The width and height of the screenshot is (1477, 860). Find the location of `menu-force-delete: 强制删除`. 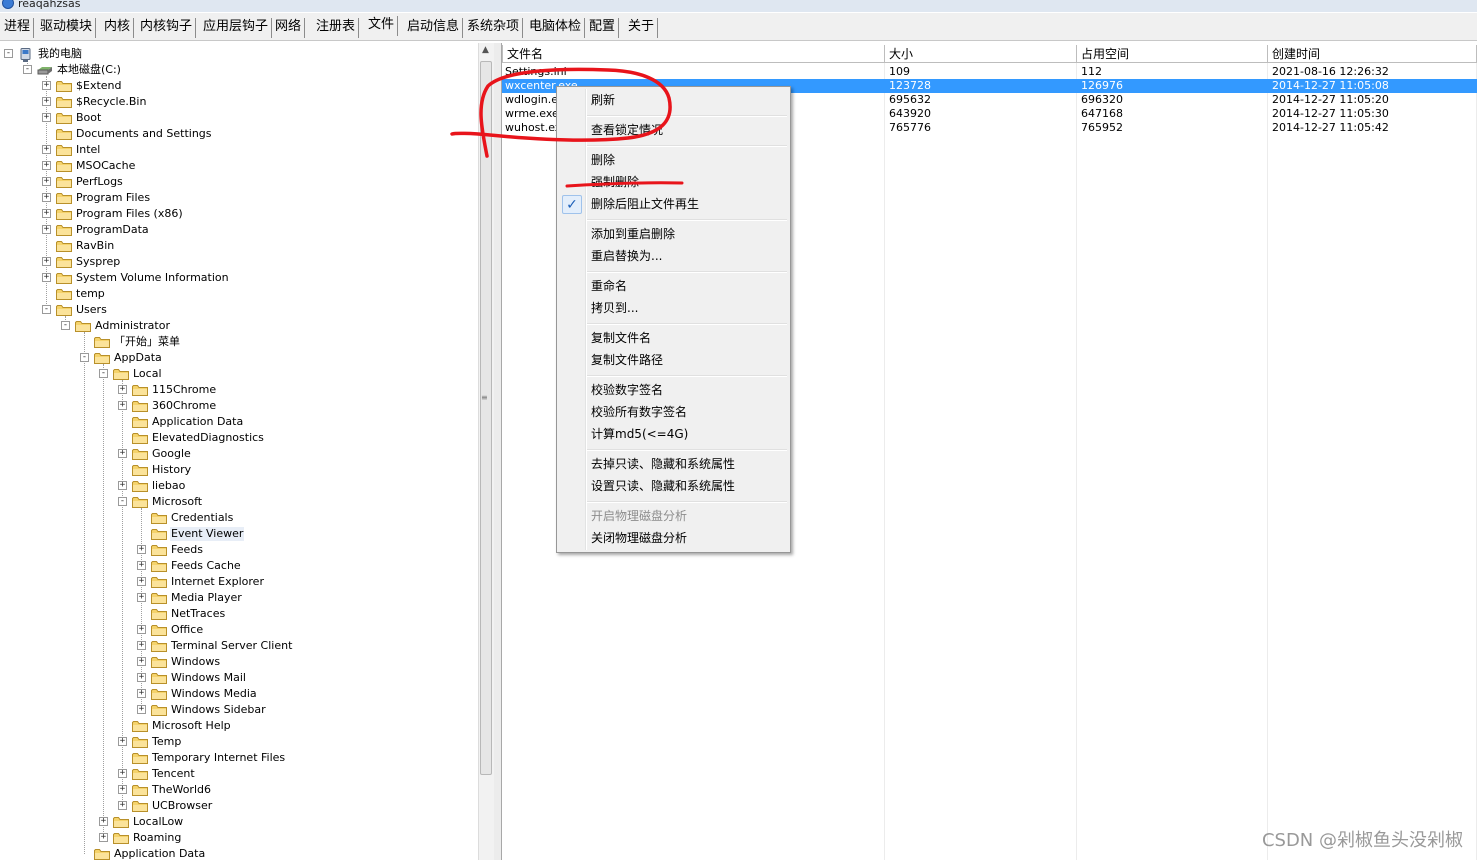

menu-force-delete: 强制删除 is located at coordinates (673, 182).